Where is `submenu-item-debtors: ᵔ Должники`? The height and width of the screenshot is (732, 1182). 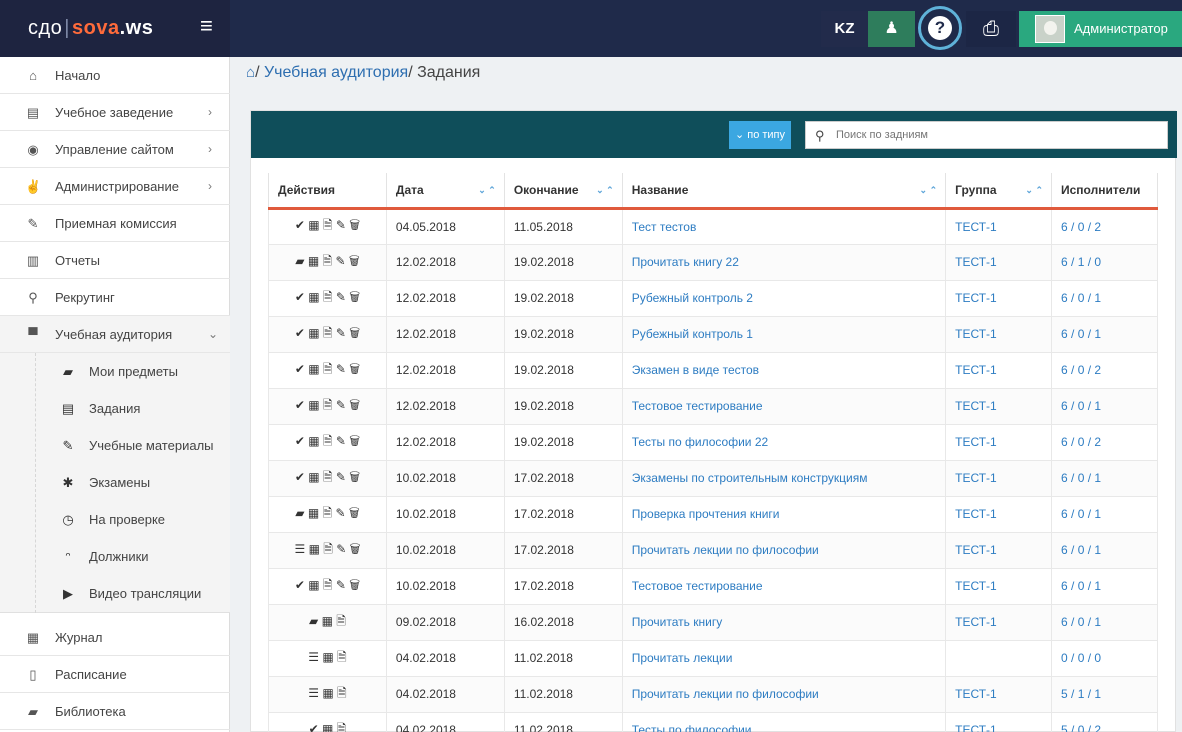
submenu-item-debtors: ᵔ Должники is located at coordinates (115, 556).